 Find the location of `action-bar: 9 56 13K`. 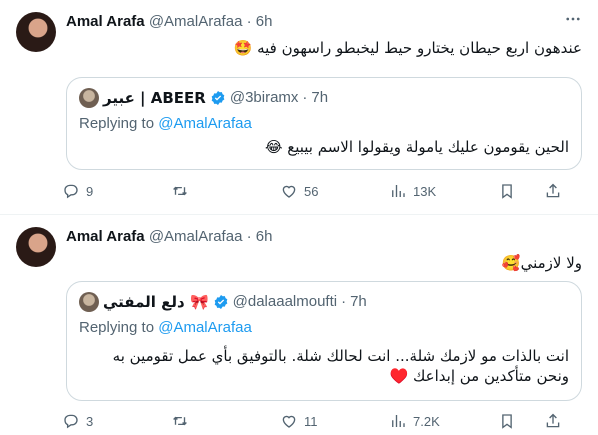

action-bar: 9 56 13K is located at coordinates (322, 191).